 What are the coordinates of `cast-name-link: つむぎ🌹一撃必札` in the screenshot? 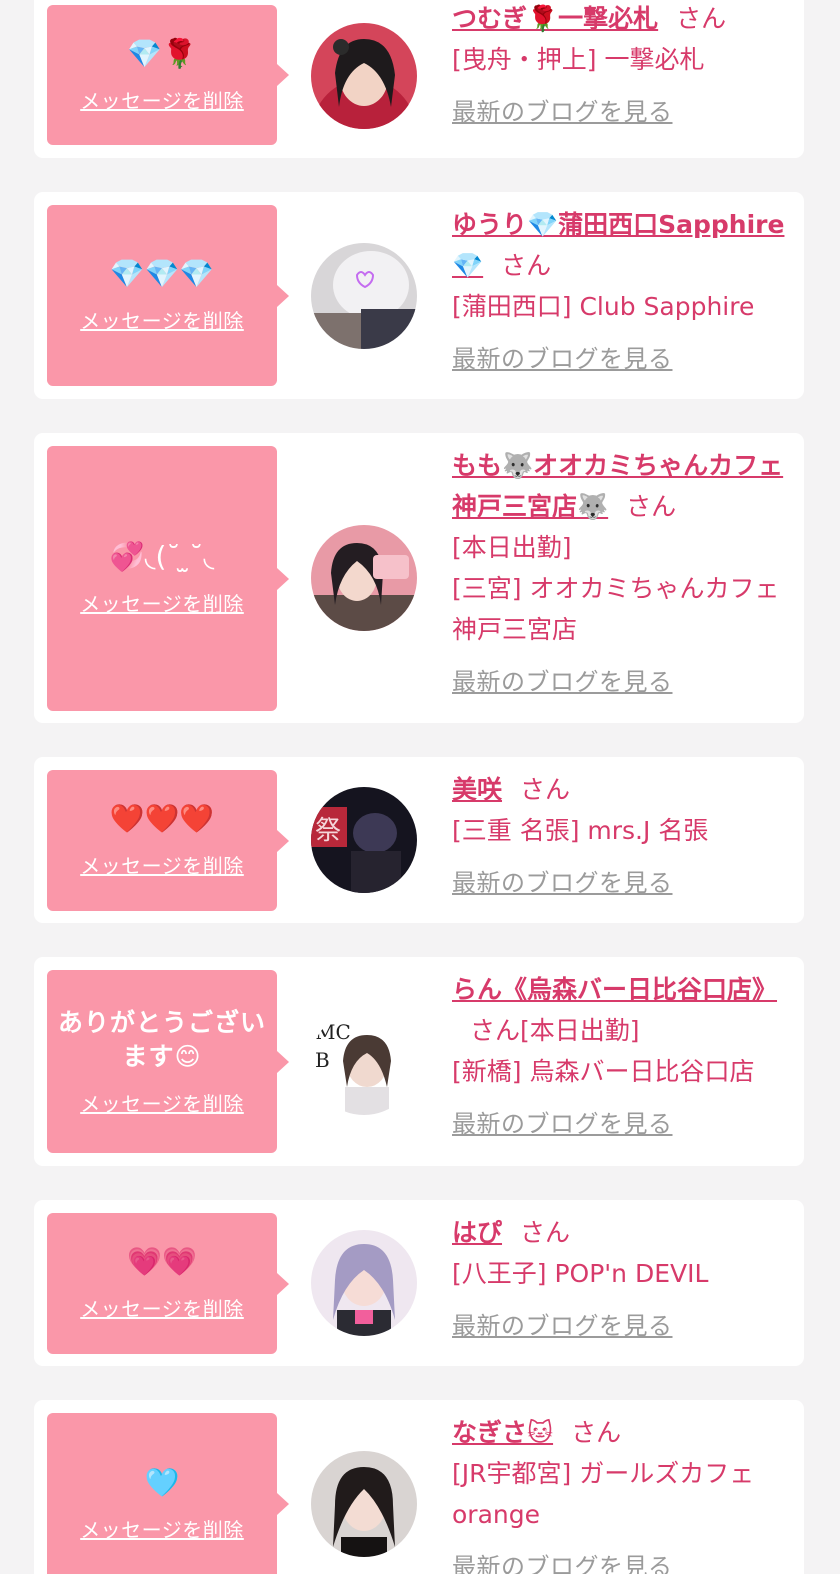 It's located at (555, 18).